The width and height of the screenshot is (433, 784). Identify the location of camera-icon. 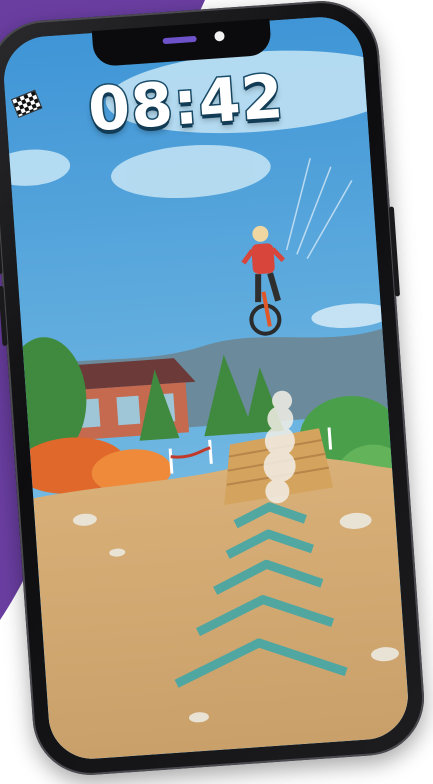
(219, 36).